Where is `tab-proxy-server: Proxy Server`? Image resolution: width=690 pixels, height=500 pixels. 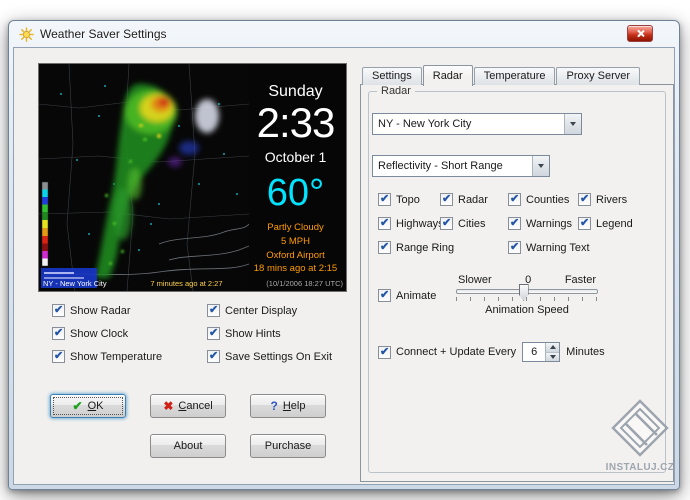 tab-proxy-server: Proxy Server is located at coordinates (598, 76).